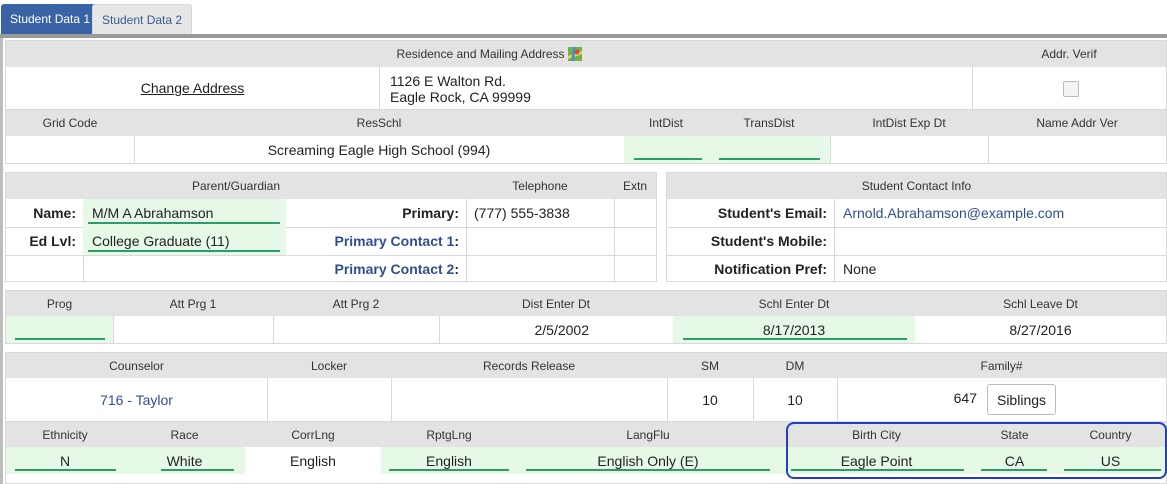 This screenshot has height=484, width=1167. Describe the element at coordinates (161, 241) in the screenshot. I see `edlvl-value: College Graduate (11)` at that location.